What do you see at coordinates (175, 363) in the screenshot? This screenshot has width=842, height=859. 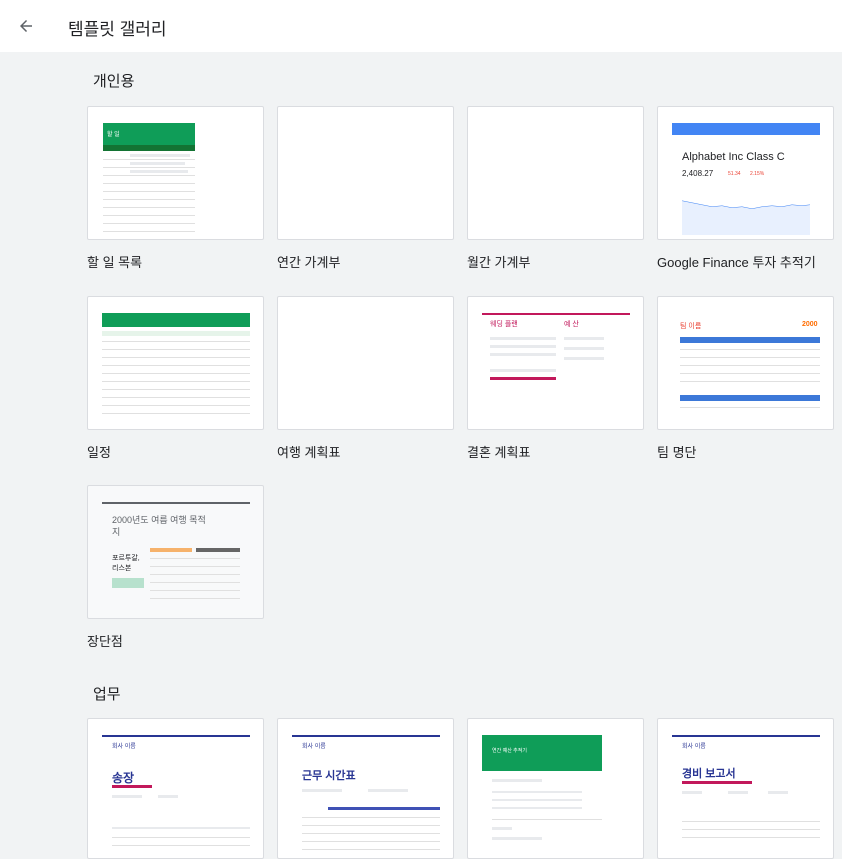 I see `template-thumbnail-schedule` at bounding box center [175, 363].